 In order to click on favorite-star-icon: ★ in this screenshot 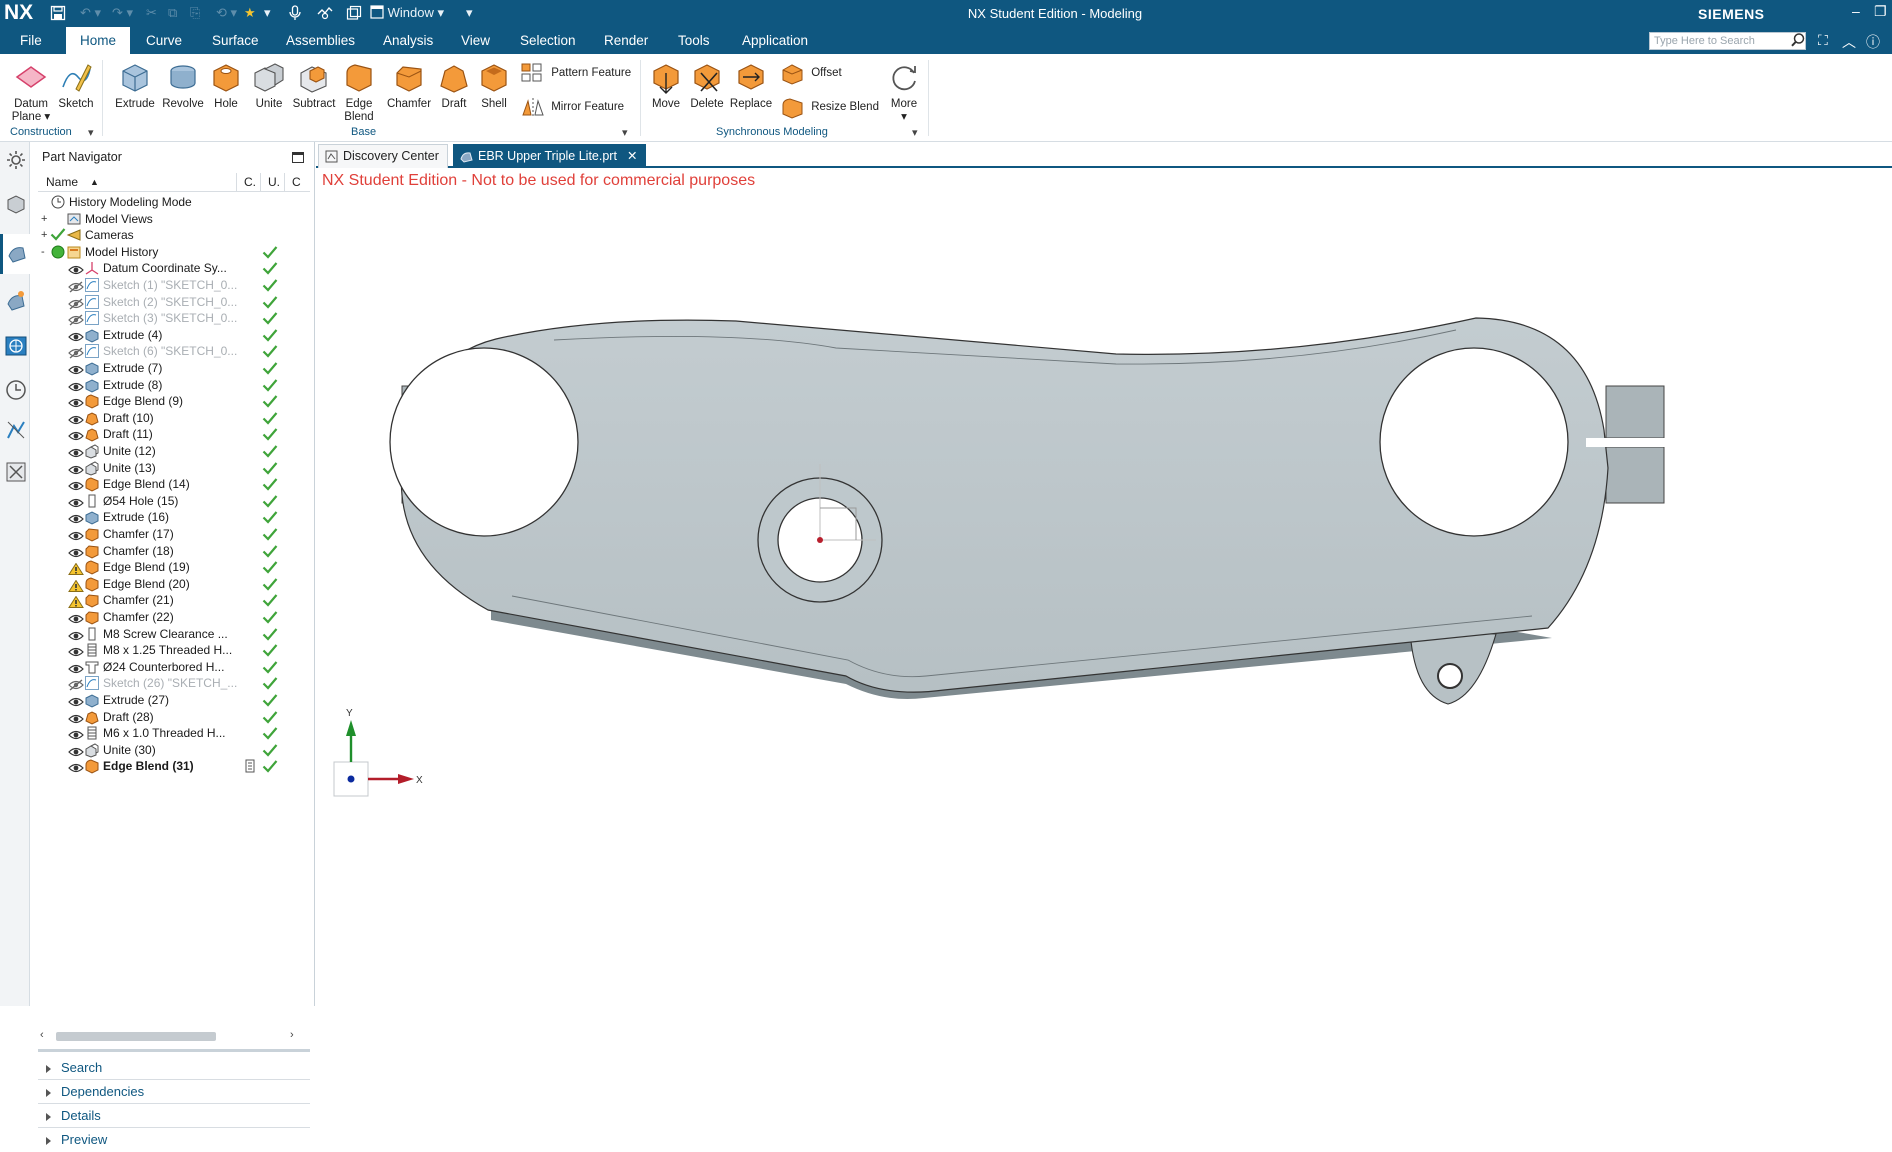, I will do `click(250, 14)`.